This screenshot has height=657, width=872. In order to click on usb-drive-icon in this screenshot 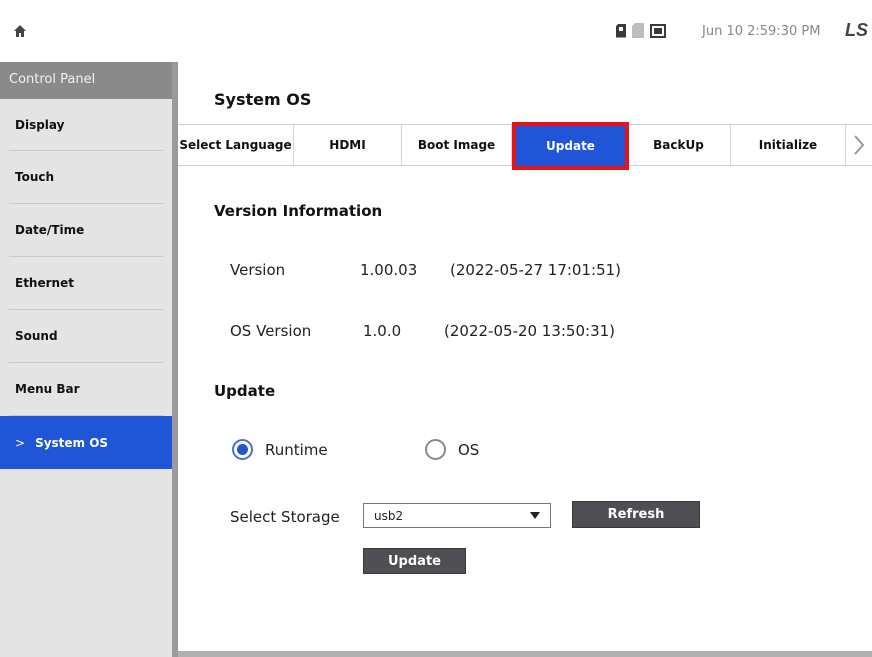, I will do `click(658, 30)`.